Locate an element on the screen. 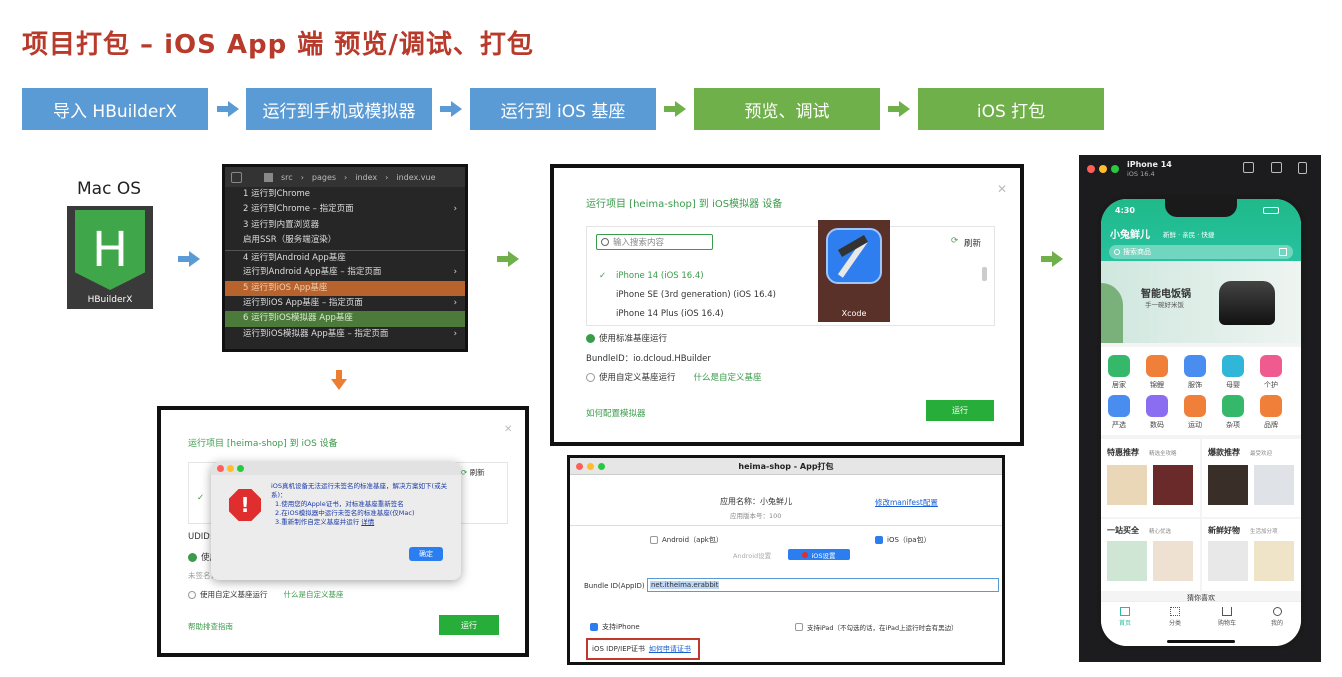  promo-card: 爆款推荐 最受欢迎 is located at coordinates (1251, 478).